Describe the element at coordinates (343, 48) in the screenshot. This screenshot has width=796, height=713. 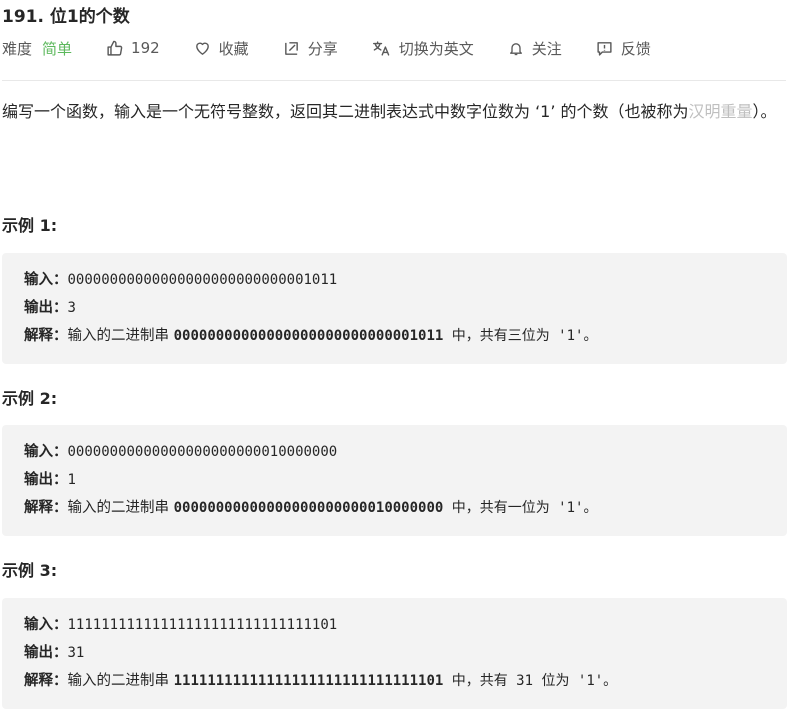
I see `problem-meta-bar: 难度 简单 192 收藏 分享 切换为英文 关注 反馈` at that location.